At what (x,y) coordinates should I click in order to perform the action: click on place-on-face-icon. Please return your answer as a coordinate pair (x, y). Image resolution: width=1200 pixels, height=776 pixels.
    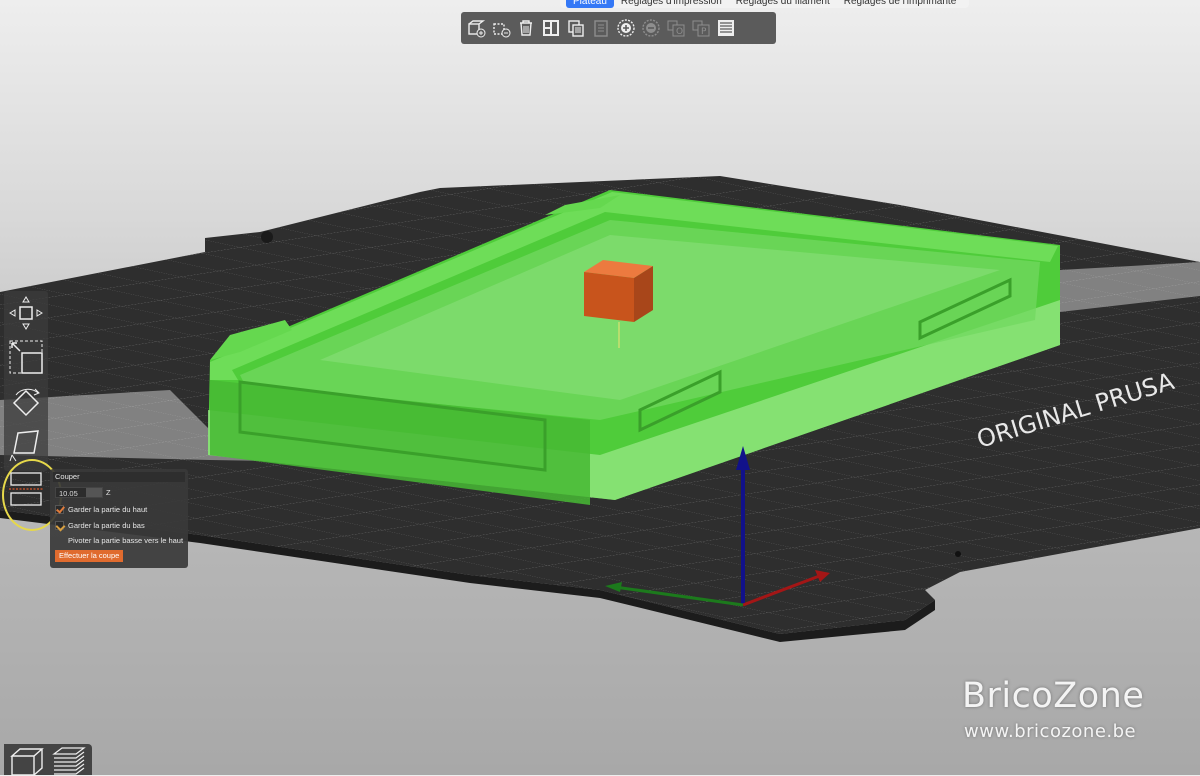
    Looking at the image, I should click on (26, 445).